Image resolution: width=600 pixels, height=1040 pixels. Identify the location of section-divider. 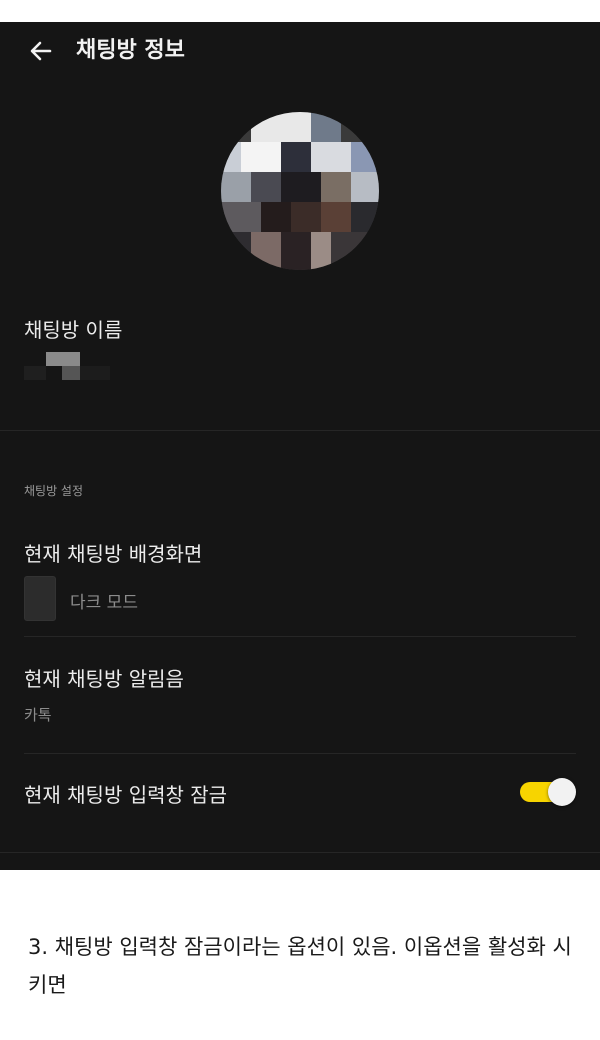
(300, 430).